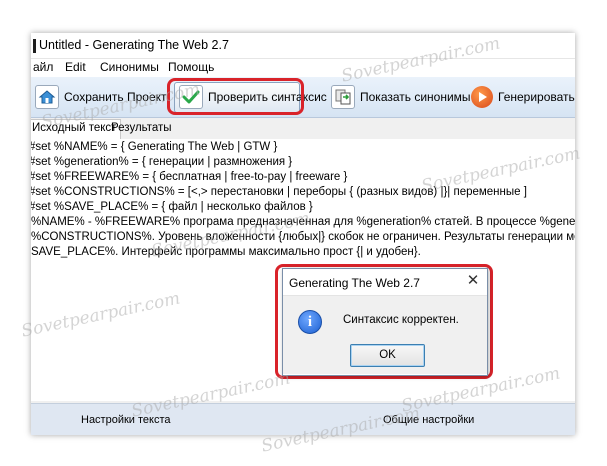 The height and width of the screenshot is (466, 607). Describe the element at coordinates (115, 97) in the screenshot. I see `save-project-label: Сохранить Проект` at that location.